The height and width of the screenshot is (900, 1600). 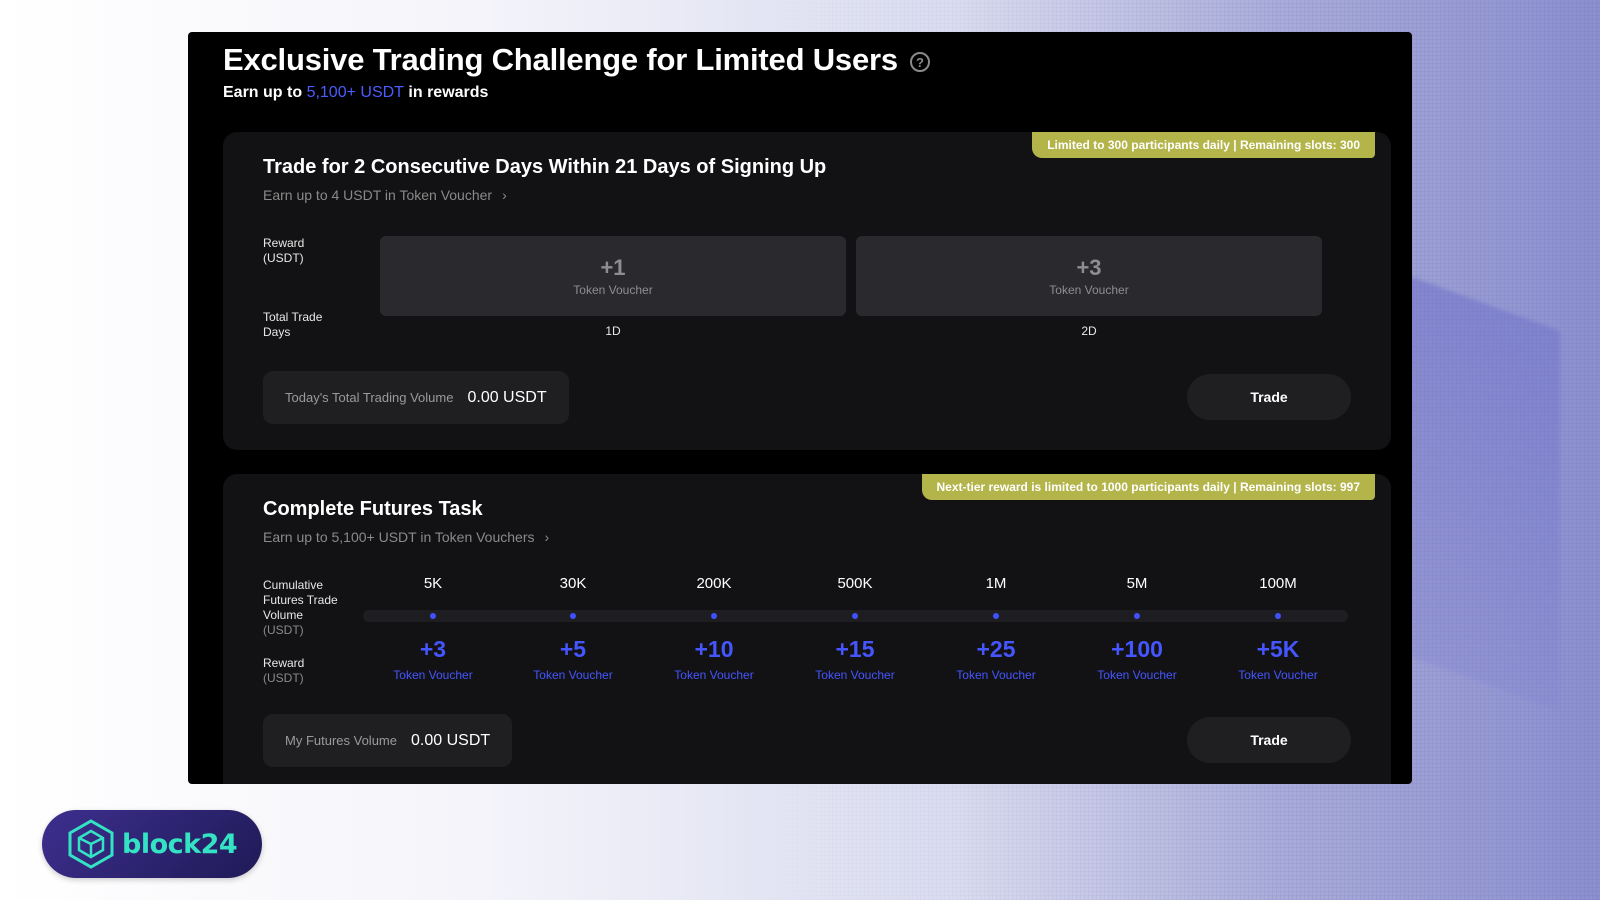 What do you see at coordinates (855, 628) in the screenshot?
I see `tier-500k: 500K +15 Token Voucher` at bounding box center [855, 628].